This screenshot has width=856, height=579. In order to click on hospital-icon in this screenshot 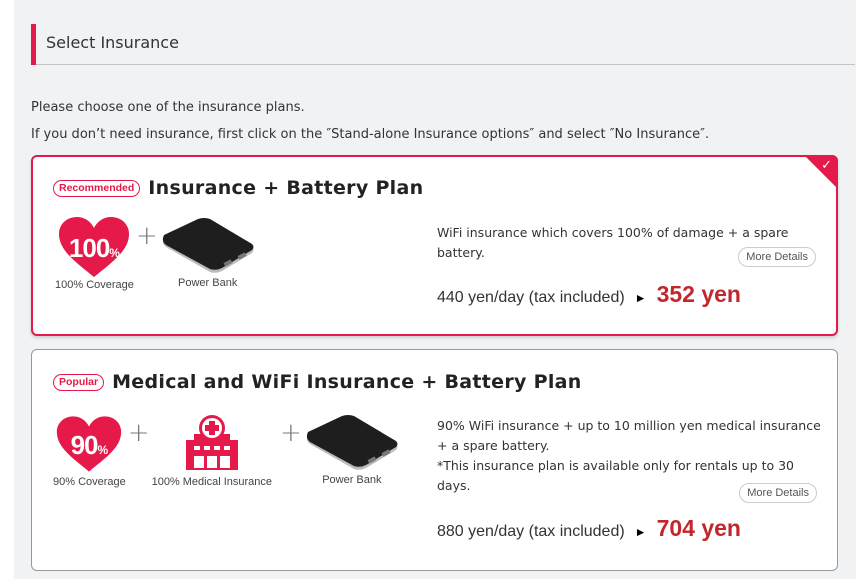, I will do `click(211, 442)`.